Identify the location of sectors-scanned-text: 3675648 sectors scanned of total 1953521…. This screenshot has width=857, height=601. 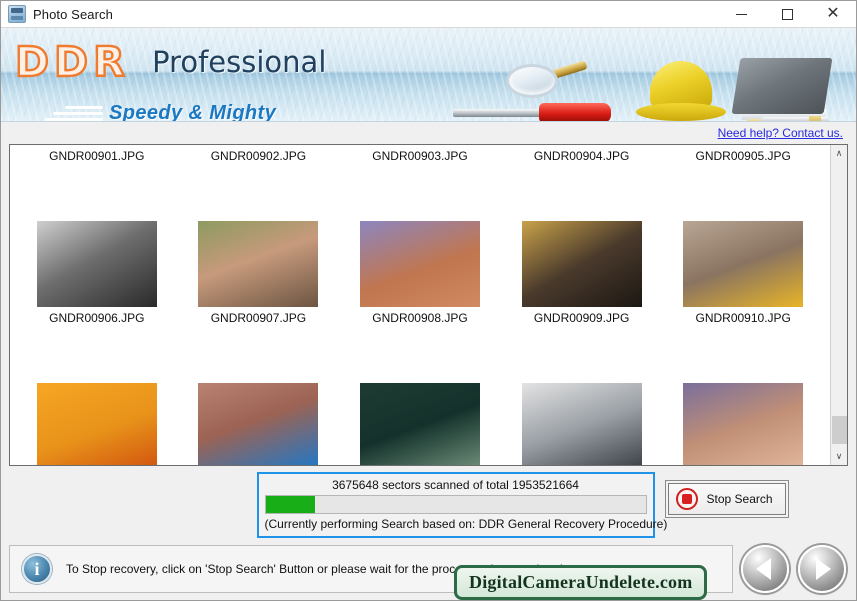
(455, 485).